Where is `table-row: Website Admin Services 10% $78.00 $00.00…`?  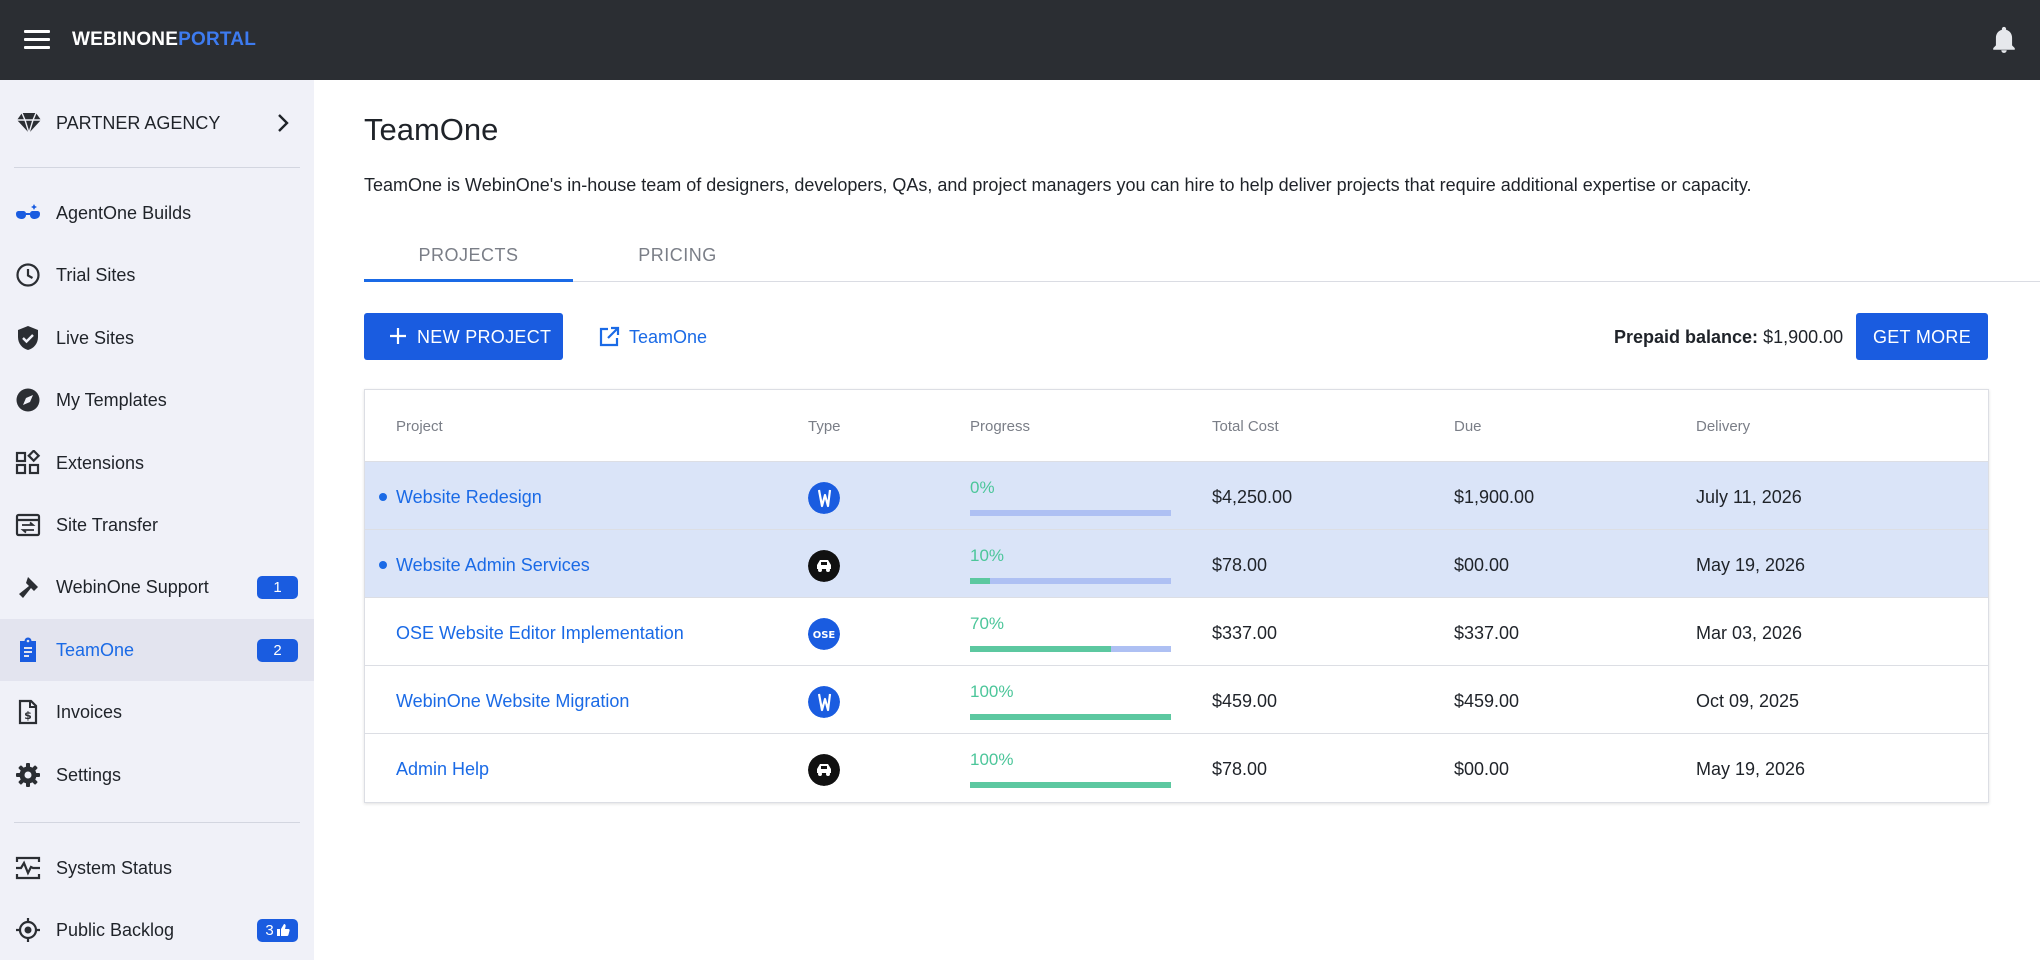 table-row: Website Admin Services 10% $78.00 $00.00… is located at coordinates (1176, 563).